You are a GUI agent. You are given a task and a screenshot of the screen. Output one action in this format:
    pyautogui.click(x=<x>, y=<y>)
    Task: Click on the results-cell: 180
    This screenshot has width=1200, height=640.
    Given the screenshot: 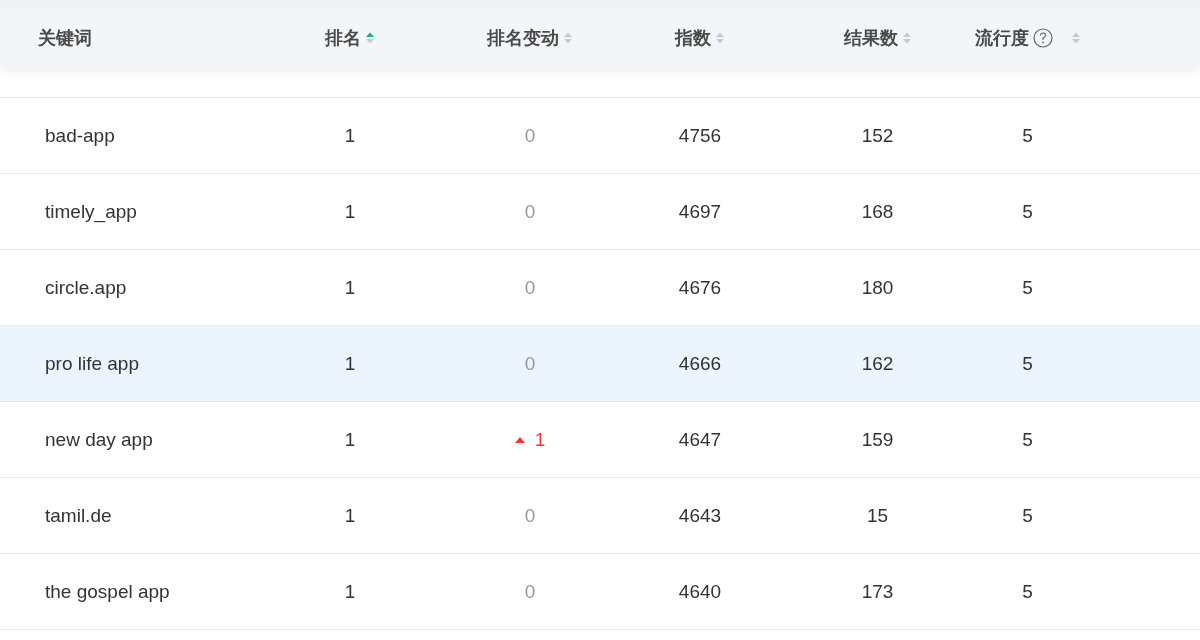 What is the action you would take?
    pyautogui.click(x=877, y=287)
    